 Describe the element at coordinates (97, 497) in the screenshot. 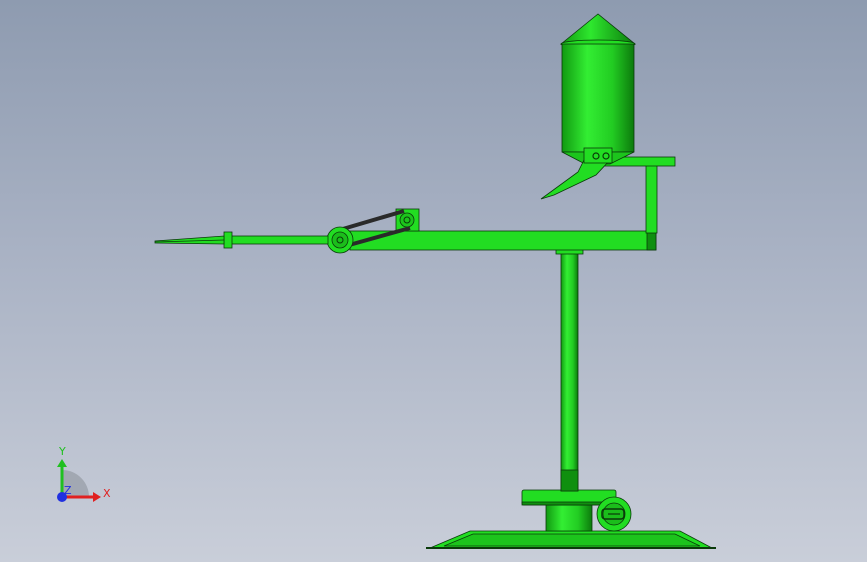

I see `x-axis-arrowhead` at that location.